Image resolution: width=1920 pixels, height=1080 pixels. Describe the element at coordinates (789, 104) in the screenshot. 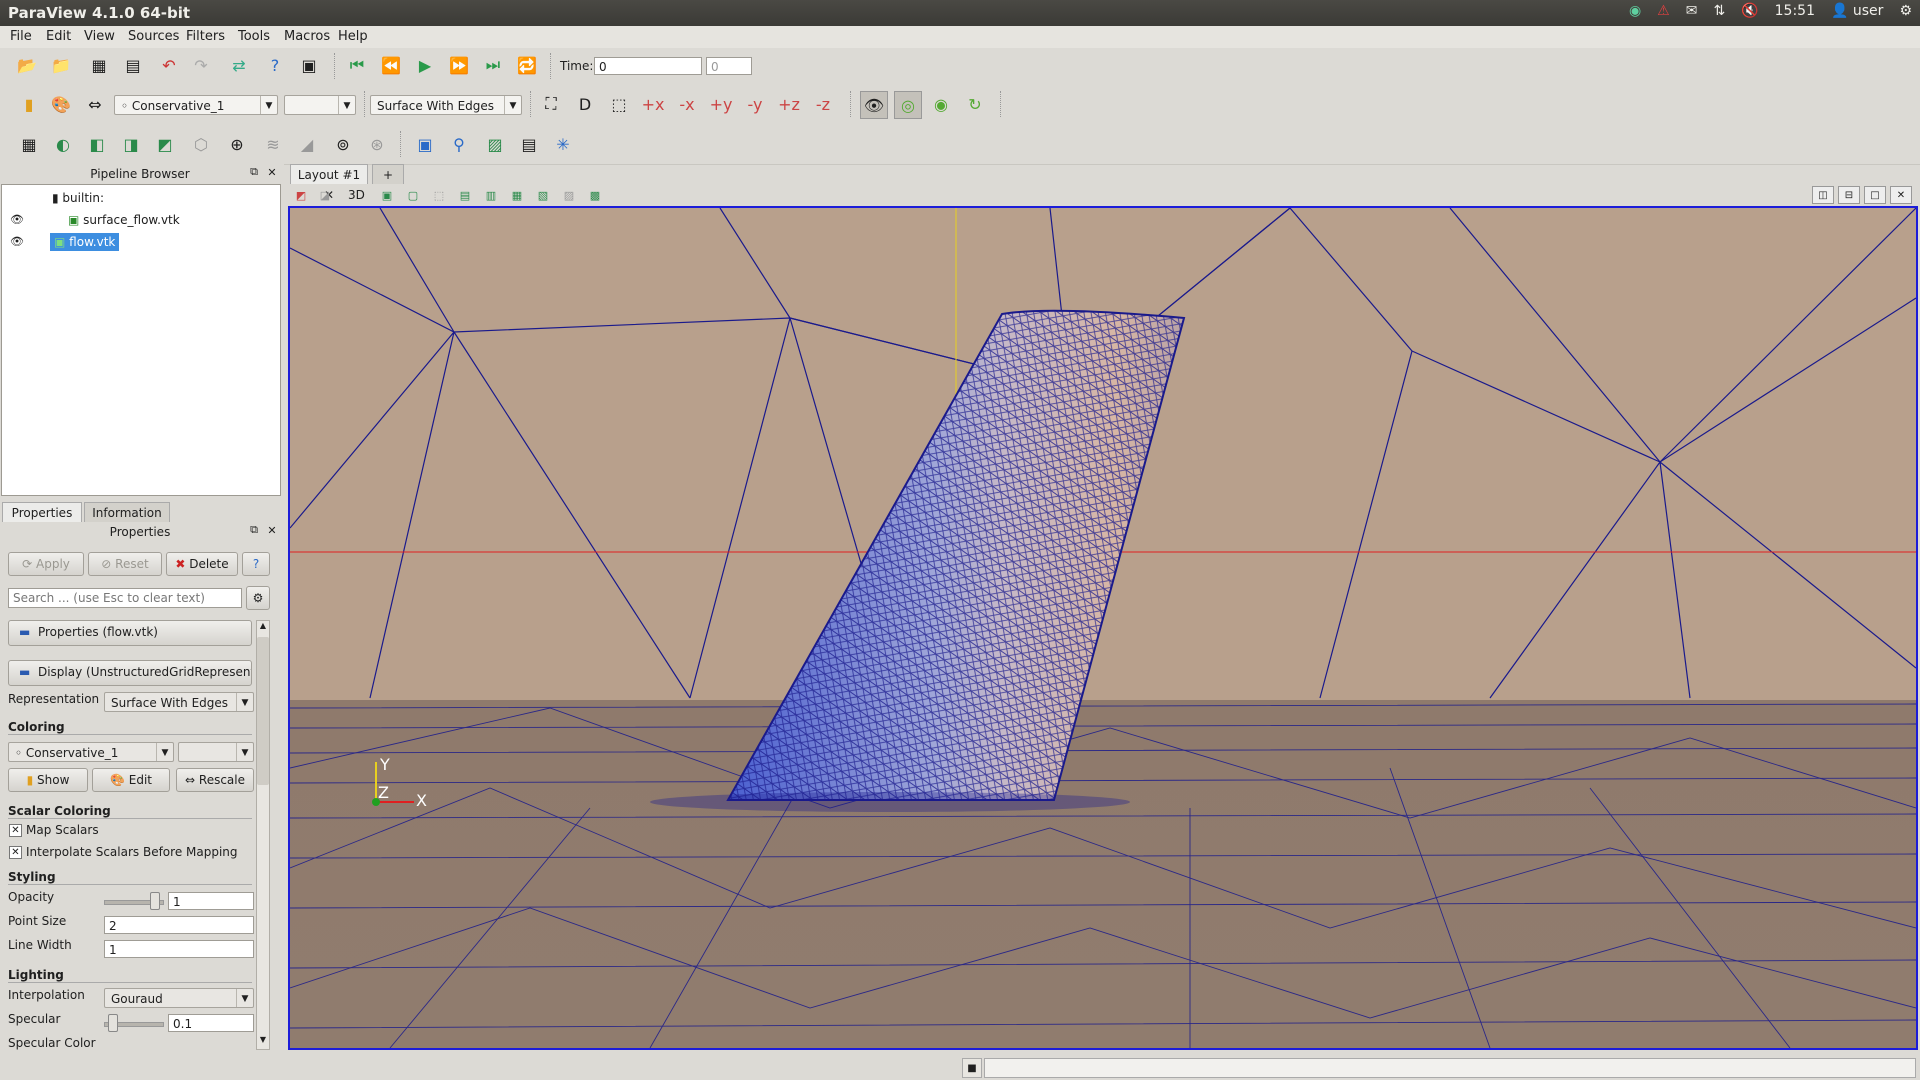

I see `view-plus-z-icon: +z` at that location.